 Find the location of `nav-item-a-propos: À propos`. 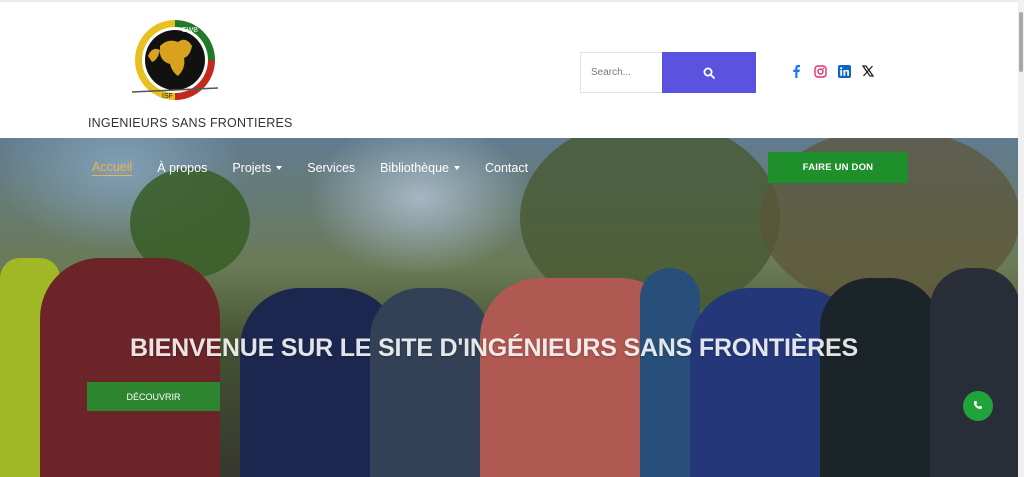

nav-item-a-propos: À propos is located at coordinates (182, 168).